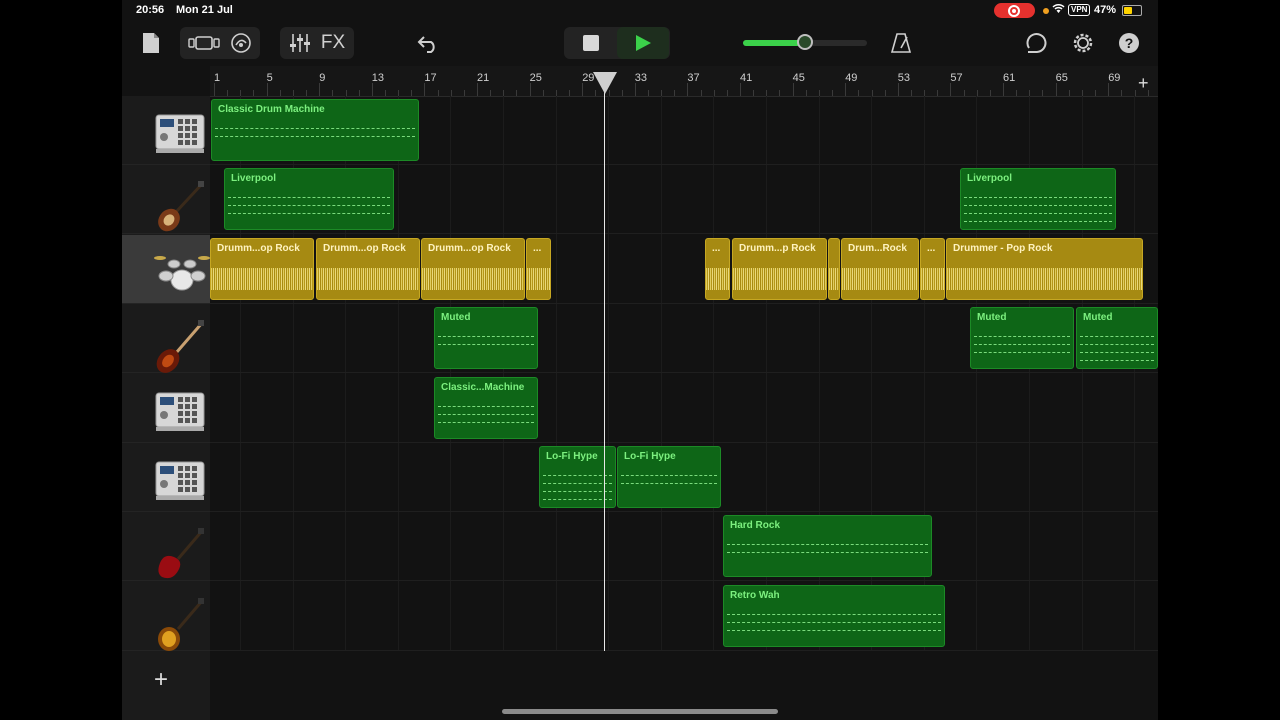 This screenshot has width=1280, height=720. I want to click on track-lane: Classic Drum Machine, so click(684, 130).